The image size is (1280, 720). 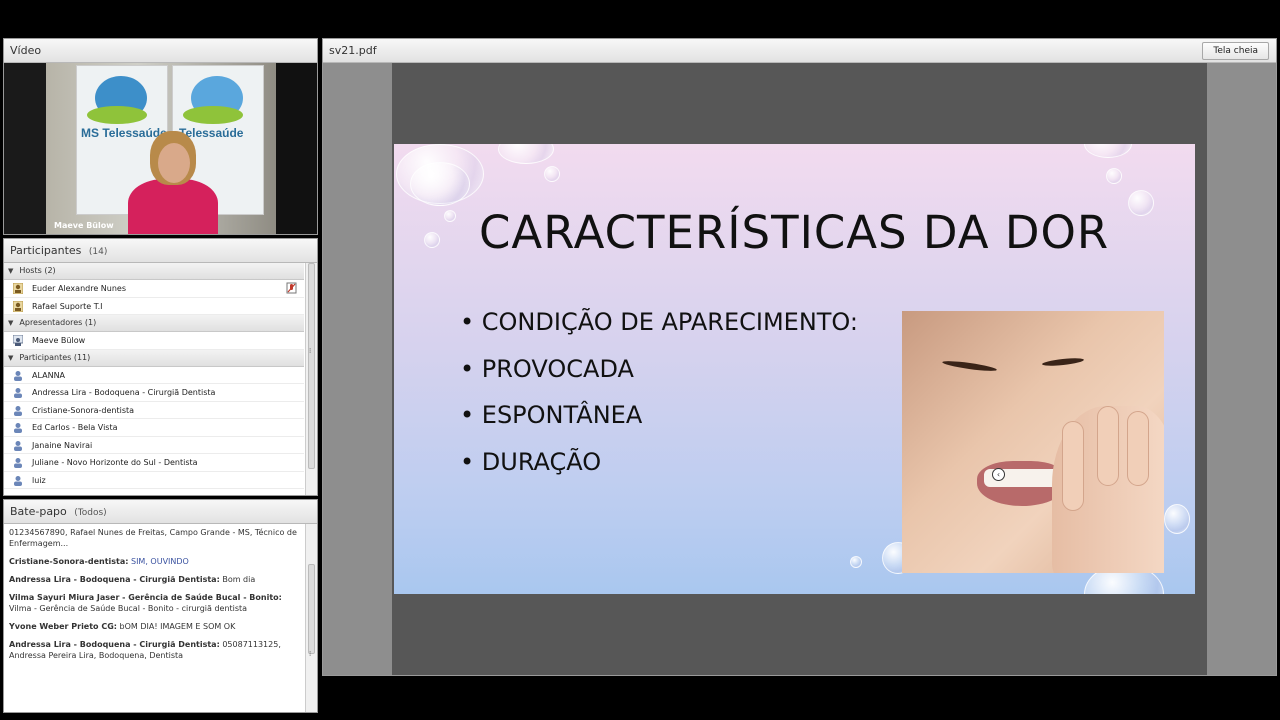 What do you see at coordinates (67, 306) in the screenshot?
I see `participant-name: Rafael Suporte T.I` at bounding box center [67, 306].